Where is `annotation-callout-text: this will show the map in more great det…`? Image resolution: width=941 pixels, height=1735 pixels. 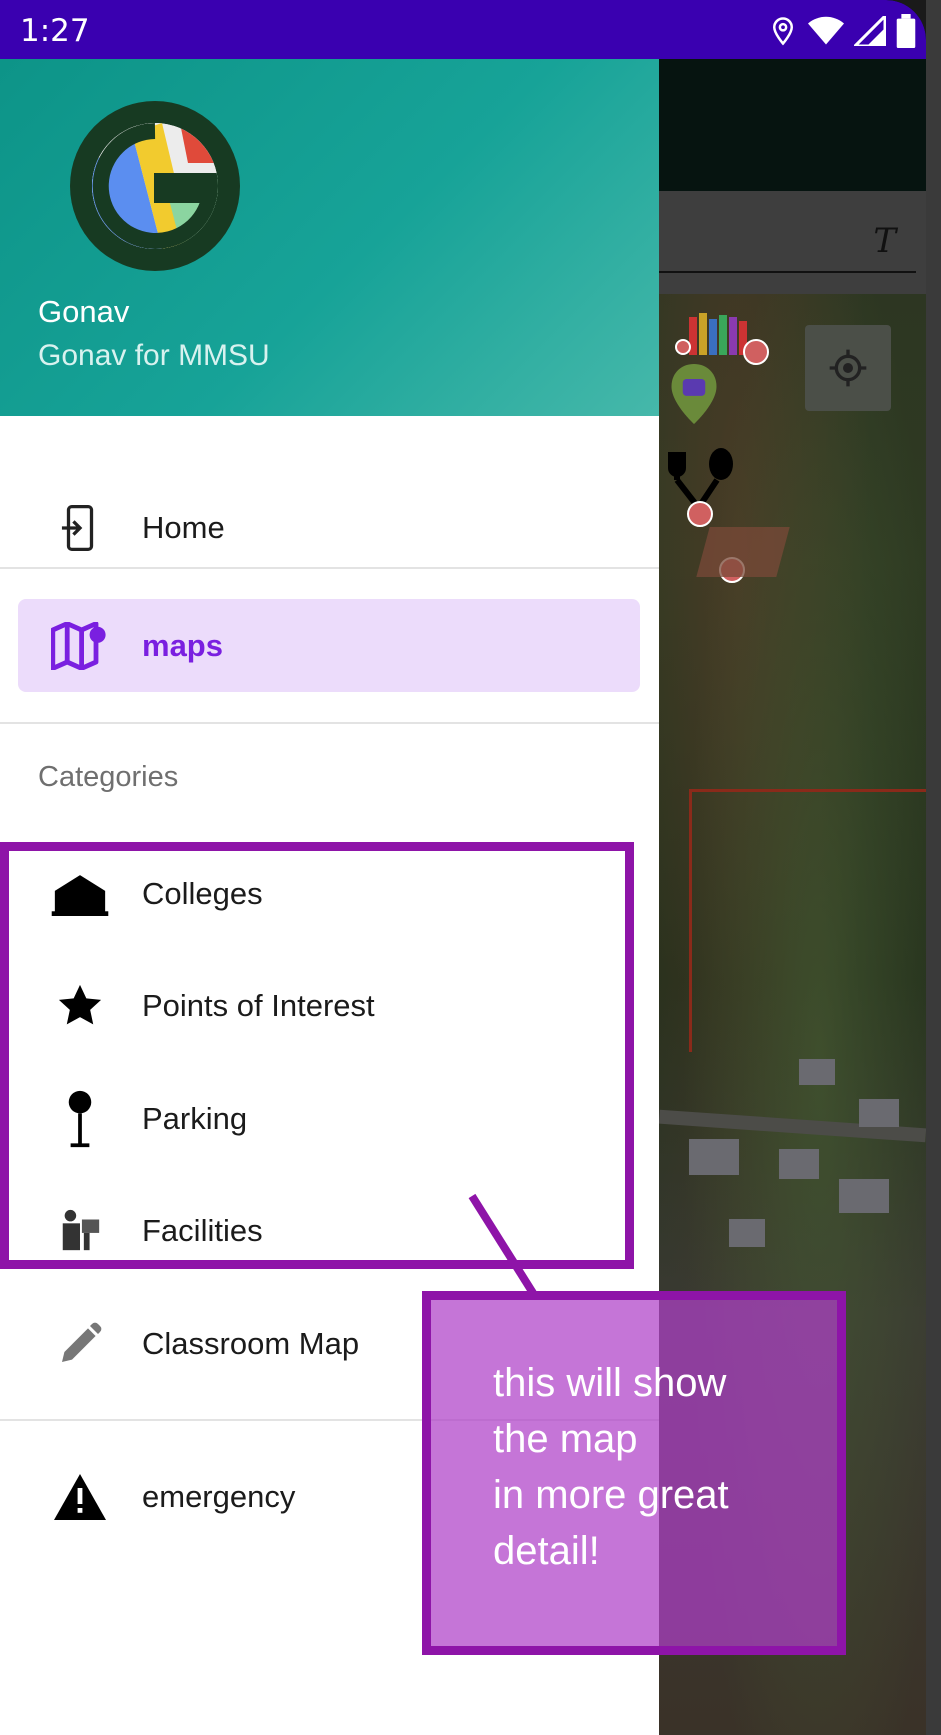
annotation-callout-text: this will show the map in more great det… is located at coordinates (611, 1467).